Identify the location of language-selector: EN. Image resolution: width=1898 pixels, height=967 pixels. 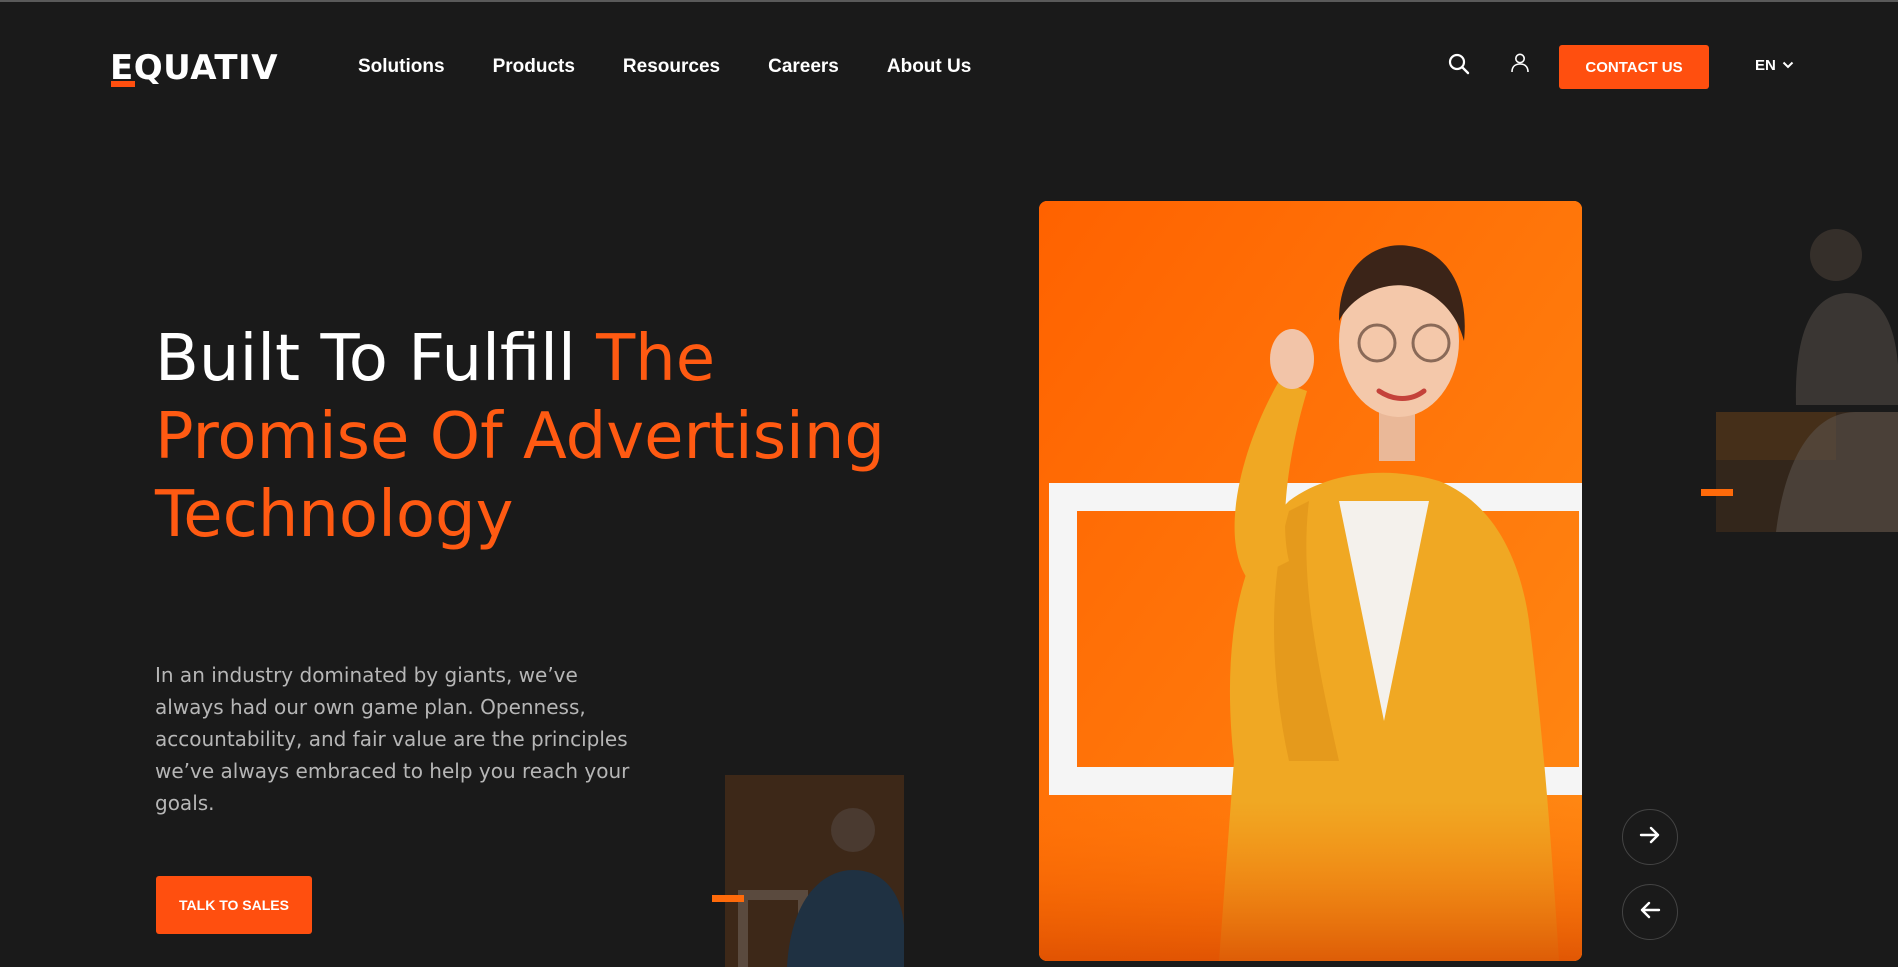
(1774, 65).